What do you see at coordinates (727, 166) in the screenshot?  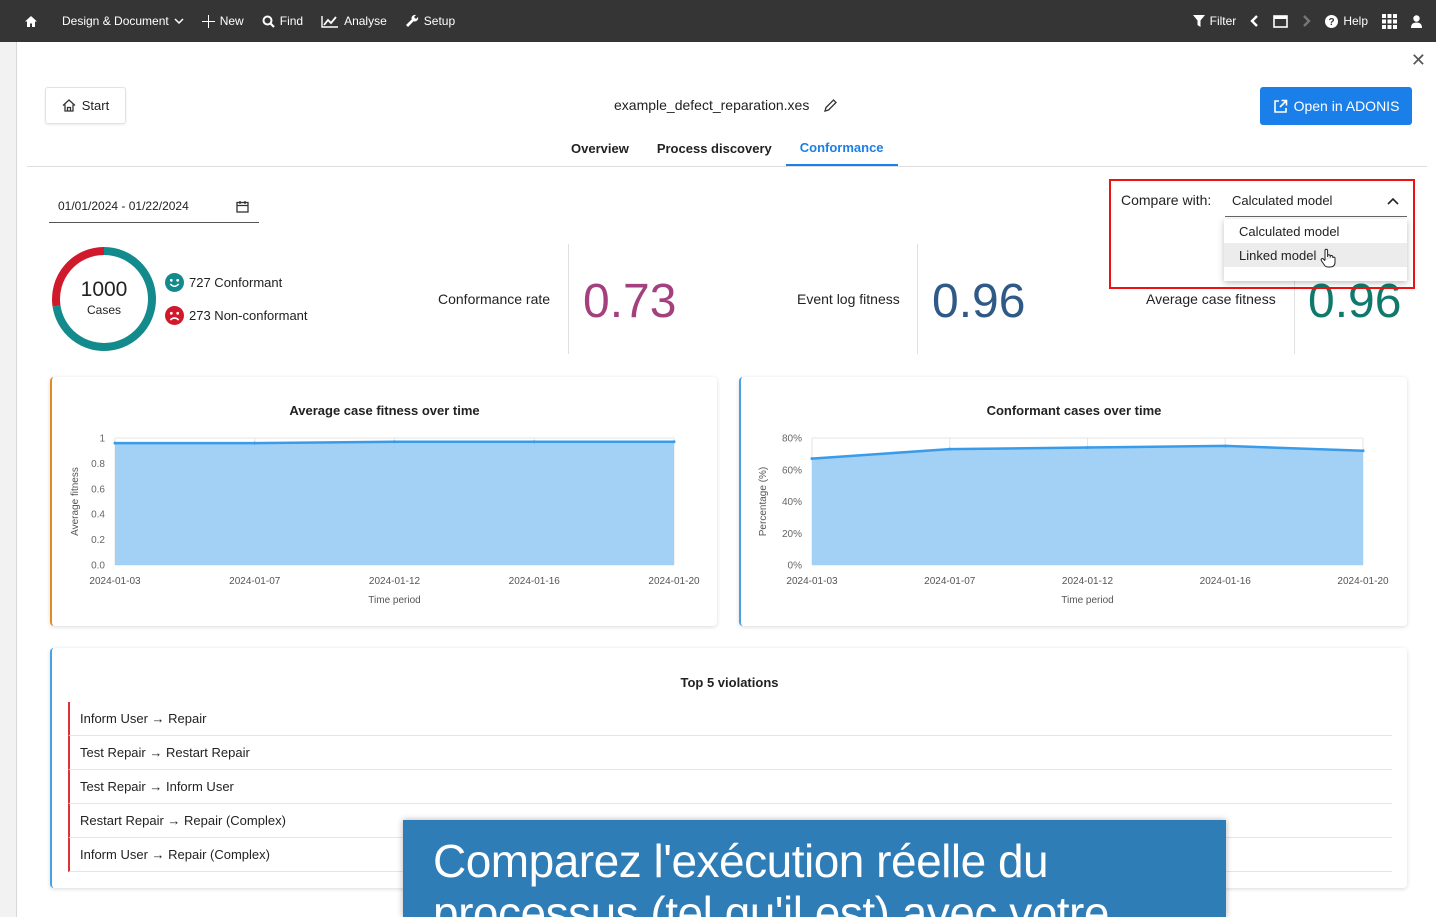 I see `tabs-divider` at bounding box center [727, 166].